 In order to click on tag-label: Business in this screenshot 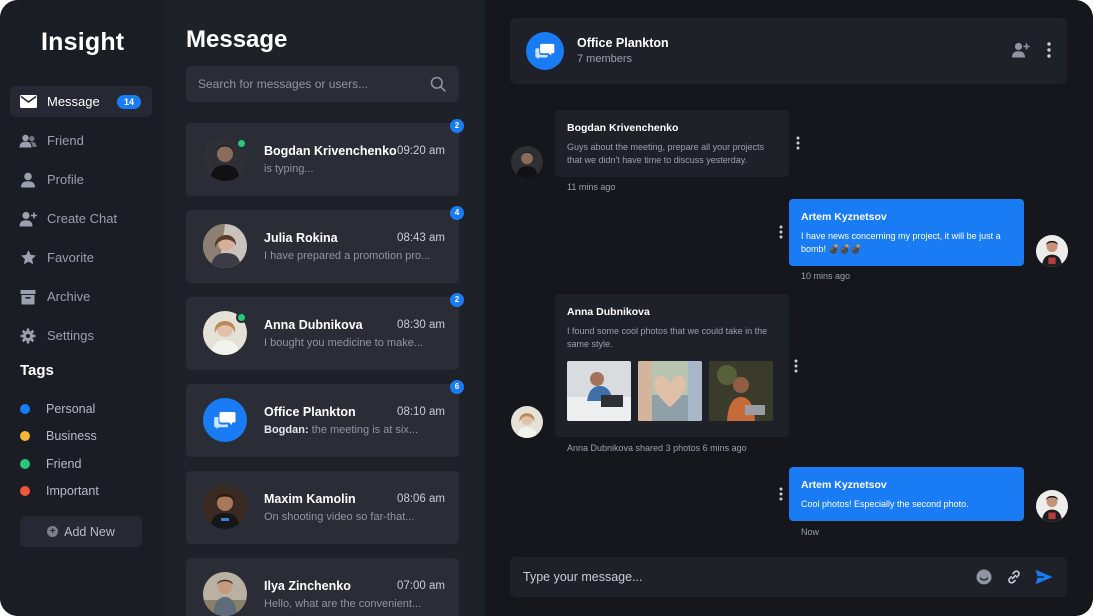, I will do `click(71, 436)`.